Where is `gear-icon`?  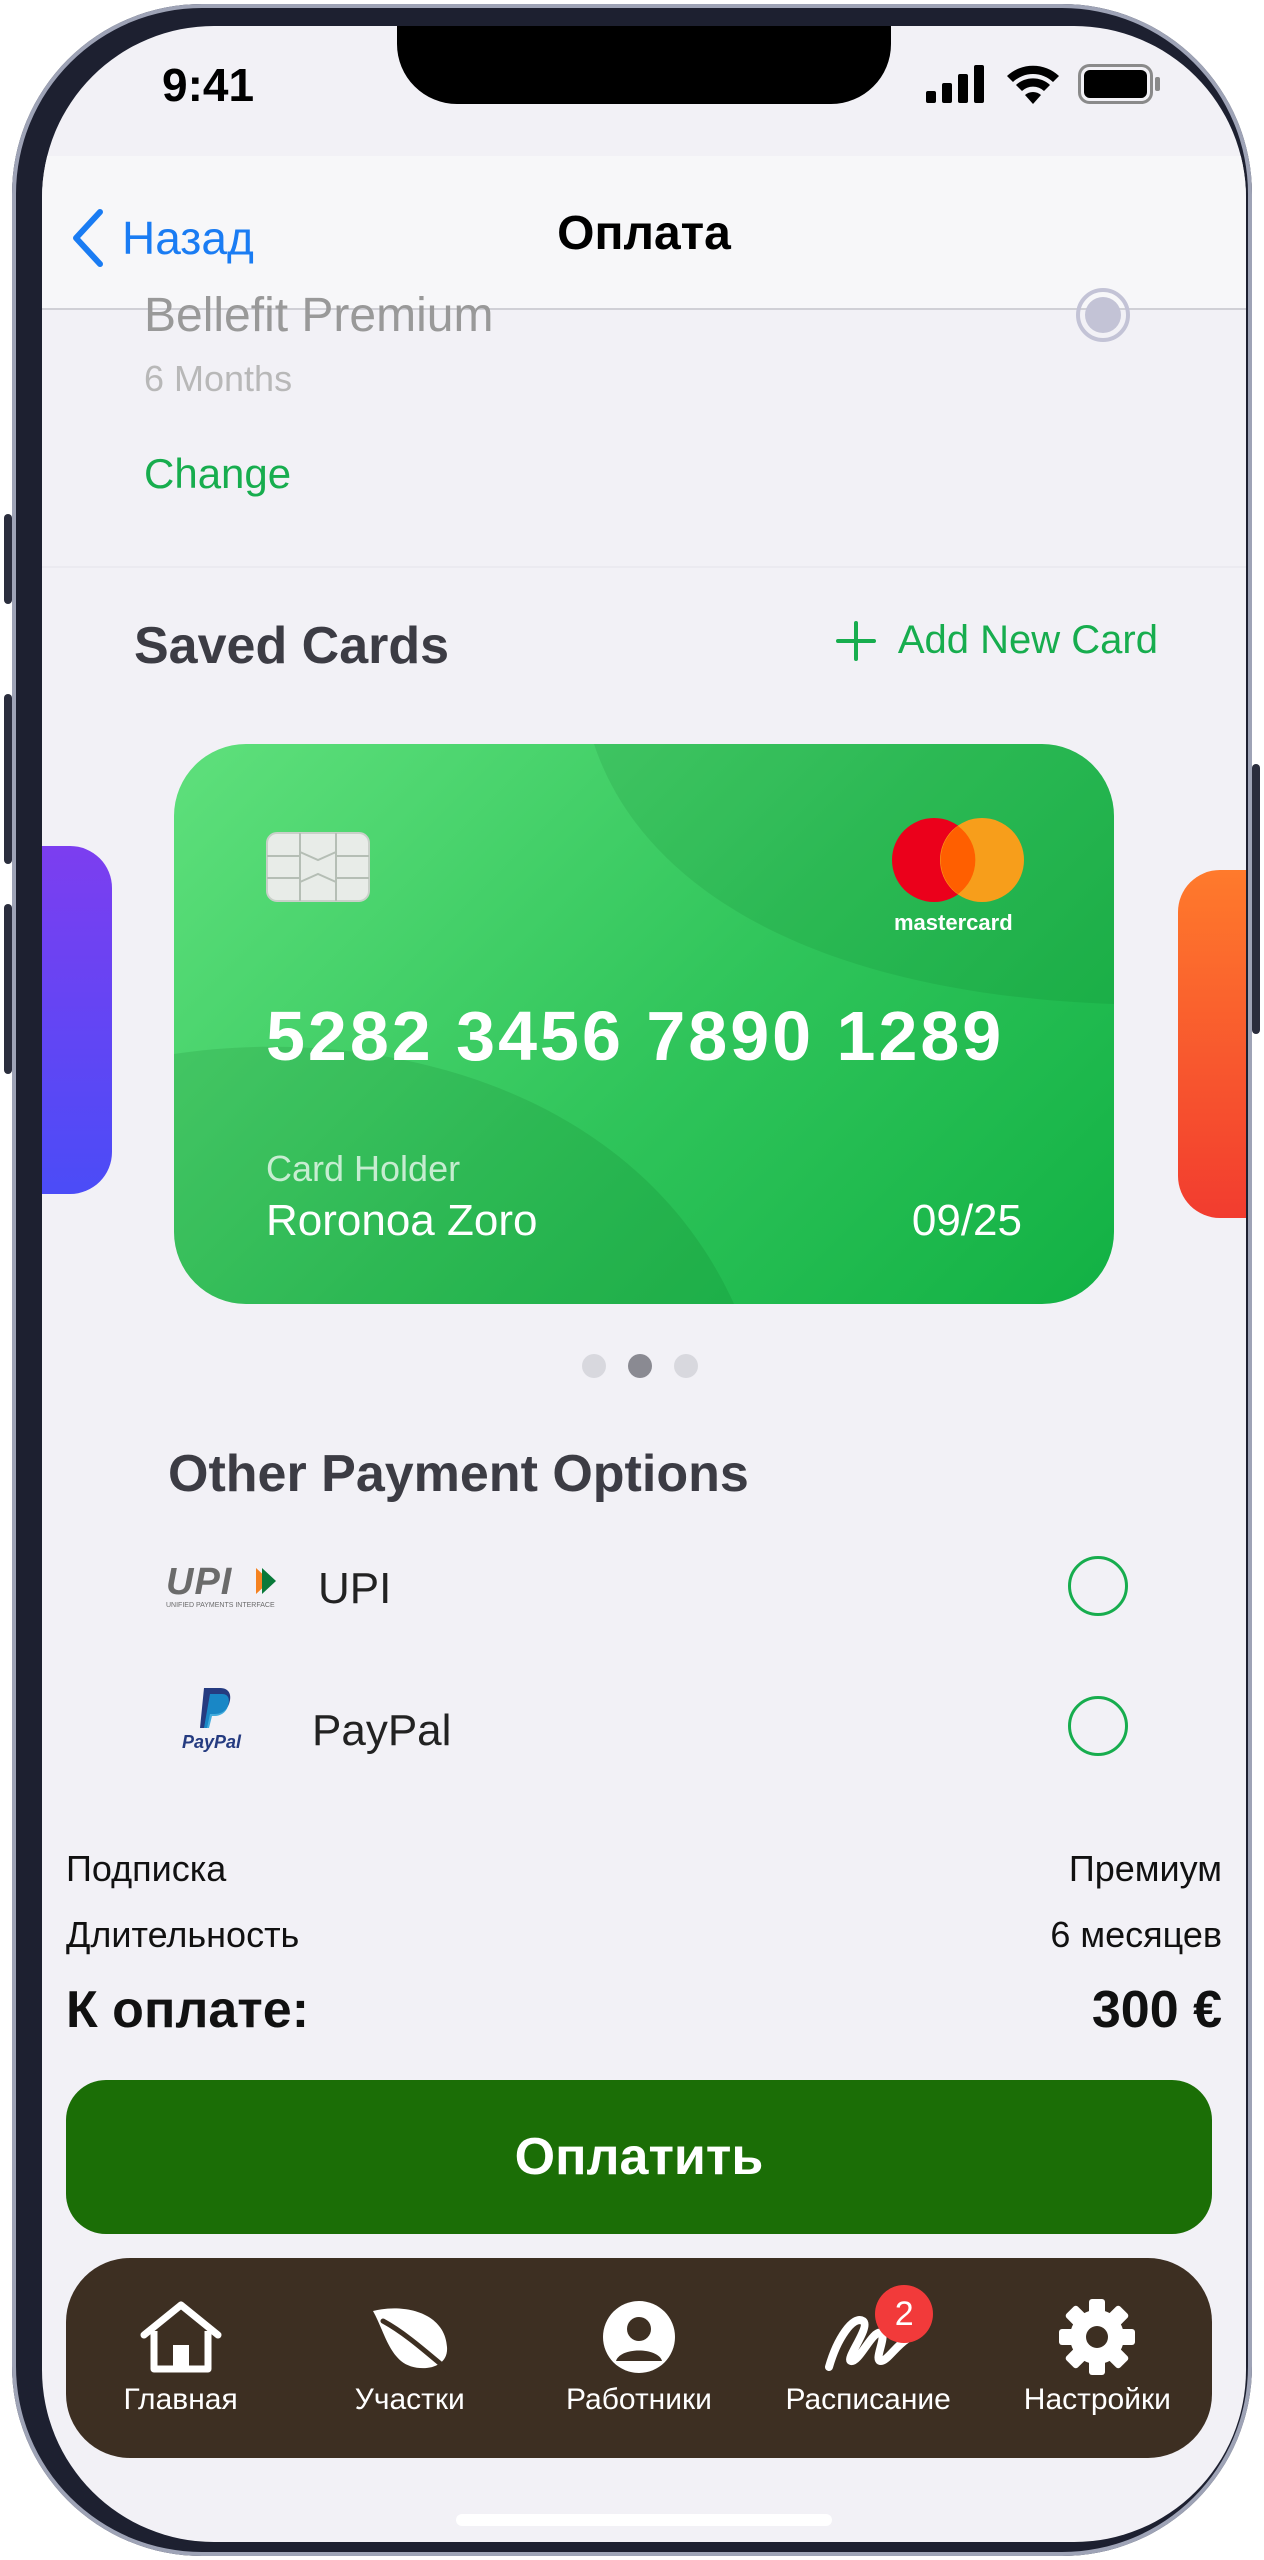 gear-icon is located at coordinates (1097, 2337).